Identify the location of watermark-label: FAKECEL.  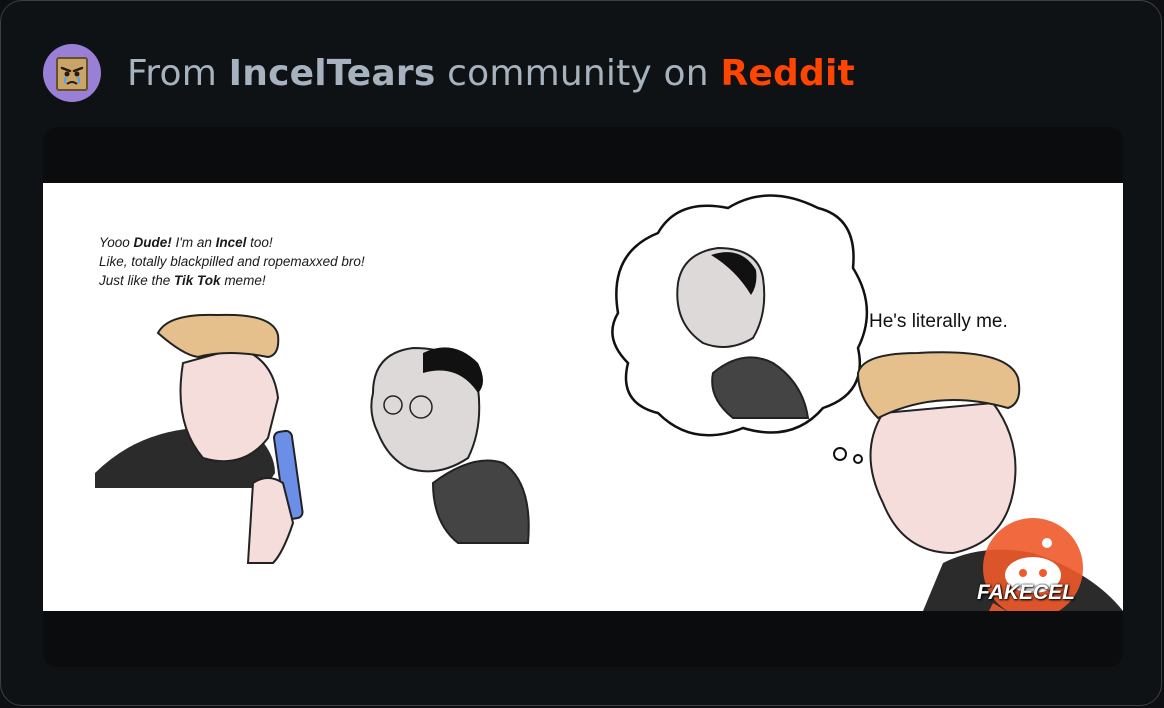
(1026, 592).